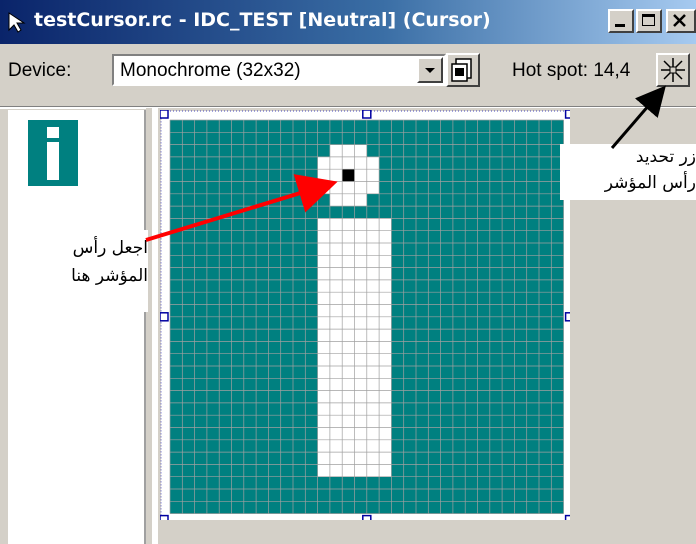 This screenshot has height=544, width=696. What do you see at coordinates (17, 22) in the screenshot?
I see `cursor-file-icon` at bounding box center [17, 22].